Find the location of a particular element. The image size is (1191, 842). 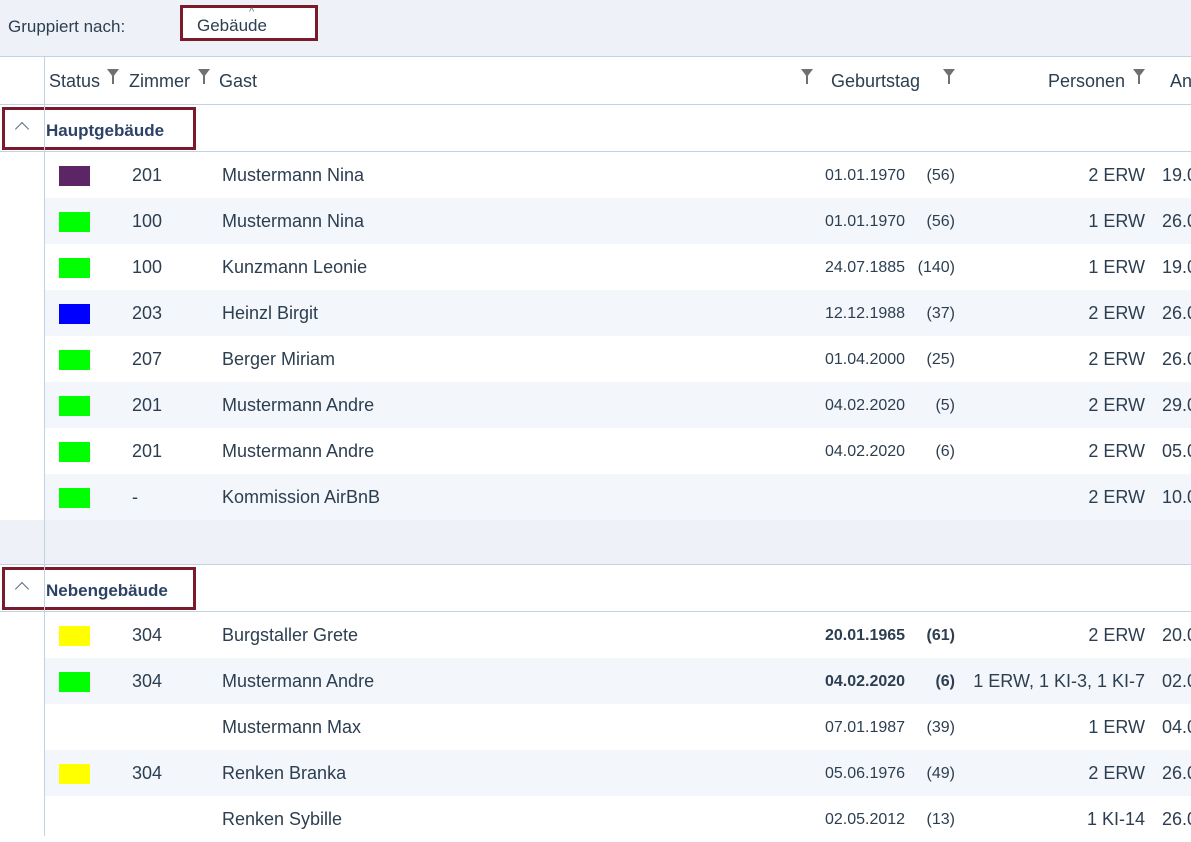

column-arrival: An is located at coordinates (1180, 81).